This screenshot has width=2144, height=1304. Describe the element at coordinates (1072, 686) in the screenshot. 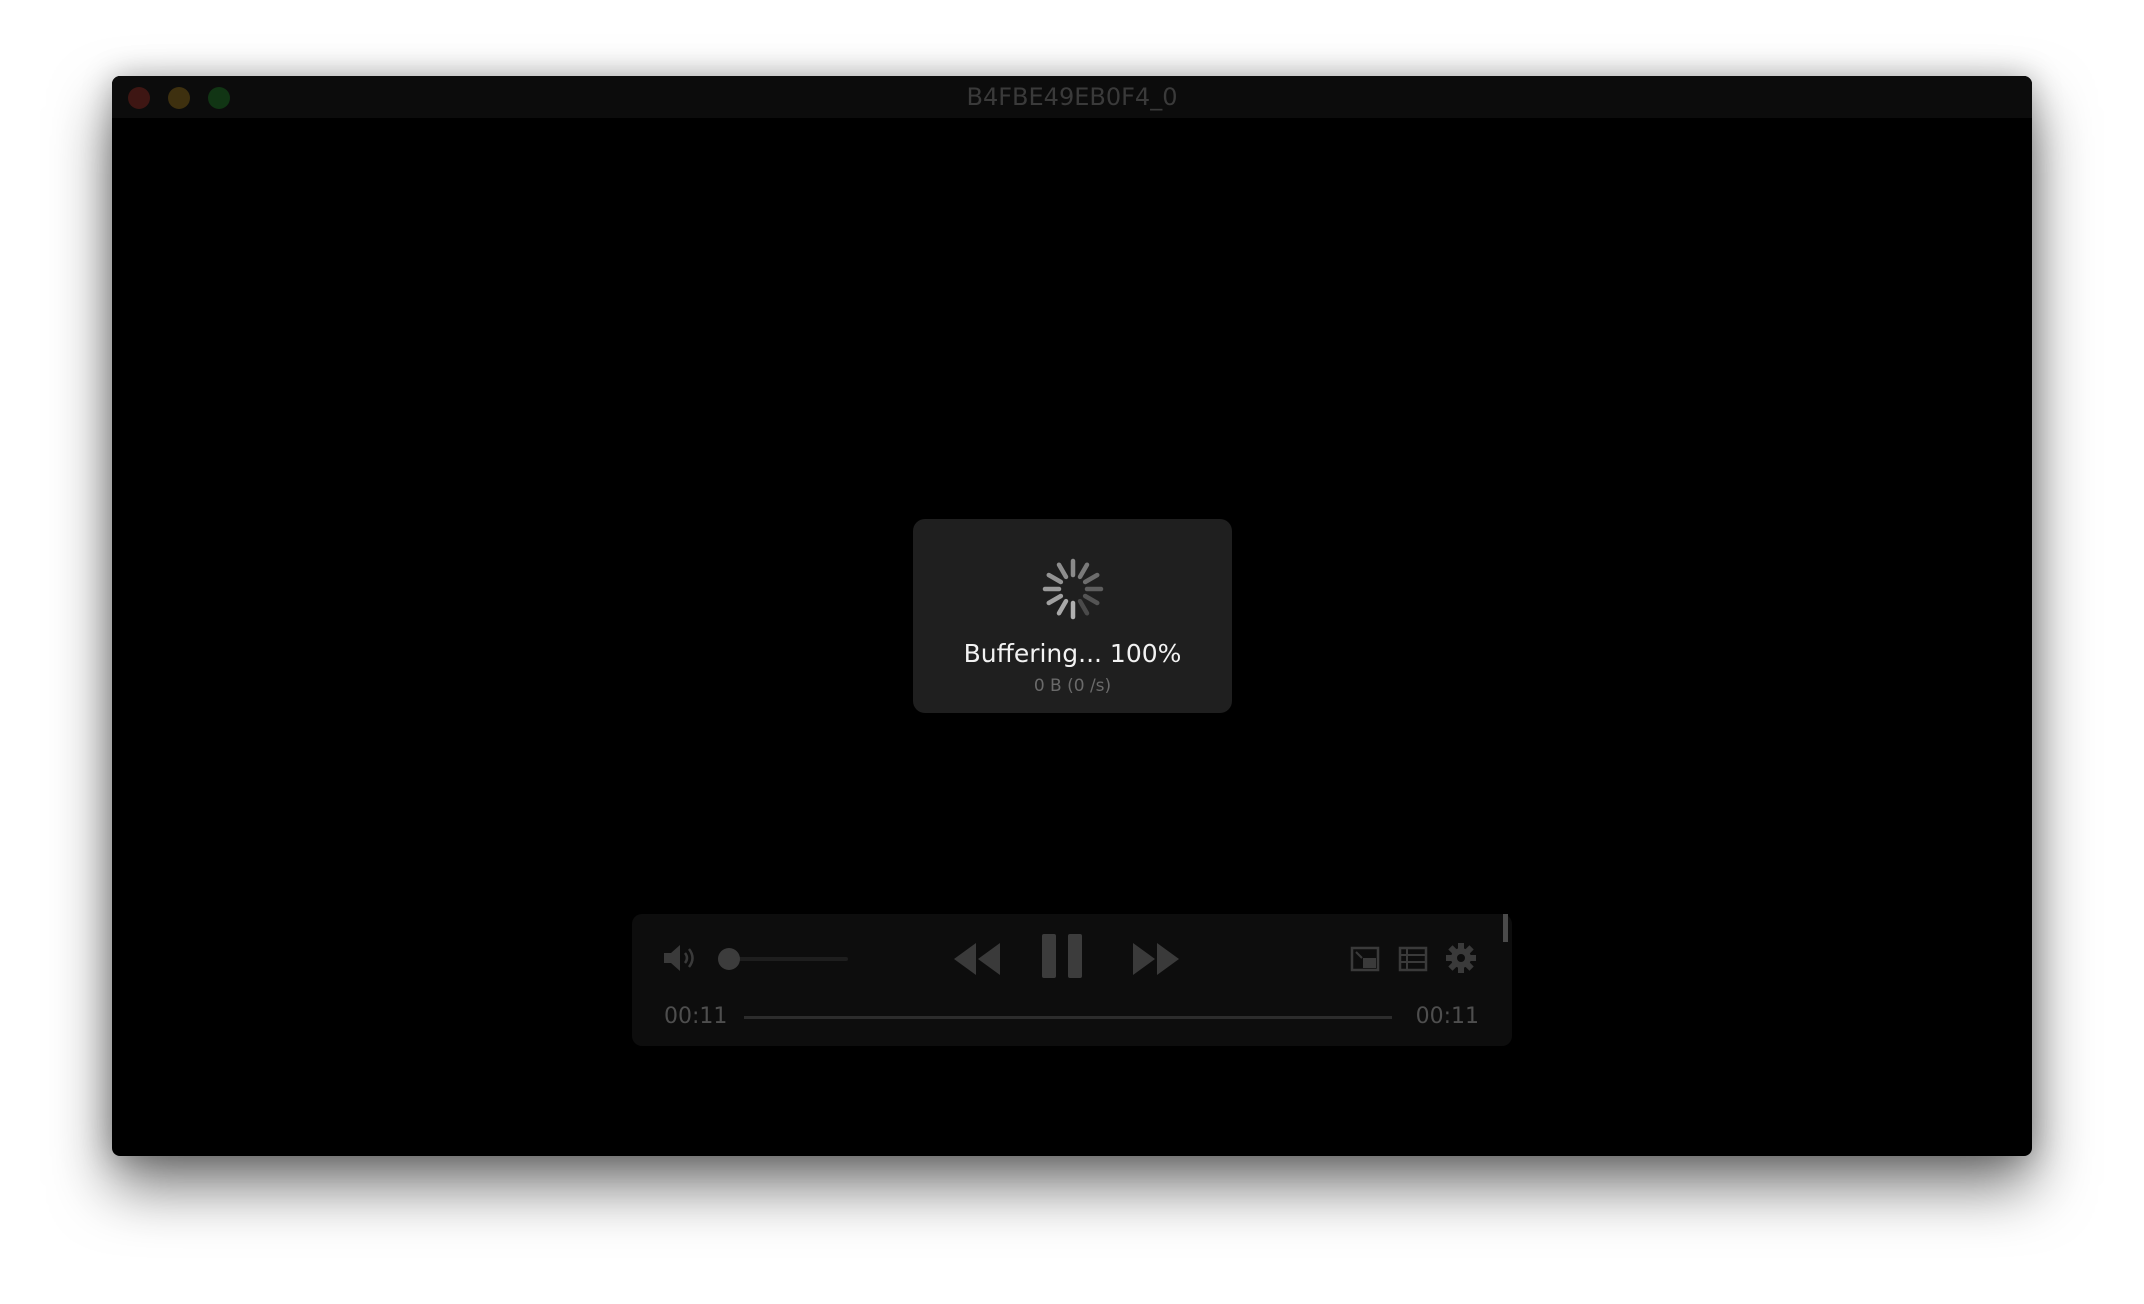

I see `buffering-rate: 0 B (0 /s)` at that location.